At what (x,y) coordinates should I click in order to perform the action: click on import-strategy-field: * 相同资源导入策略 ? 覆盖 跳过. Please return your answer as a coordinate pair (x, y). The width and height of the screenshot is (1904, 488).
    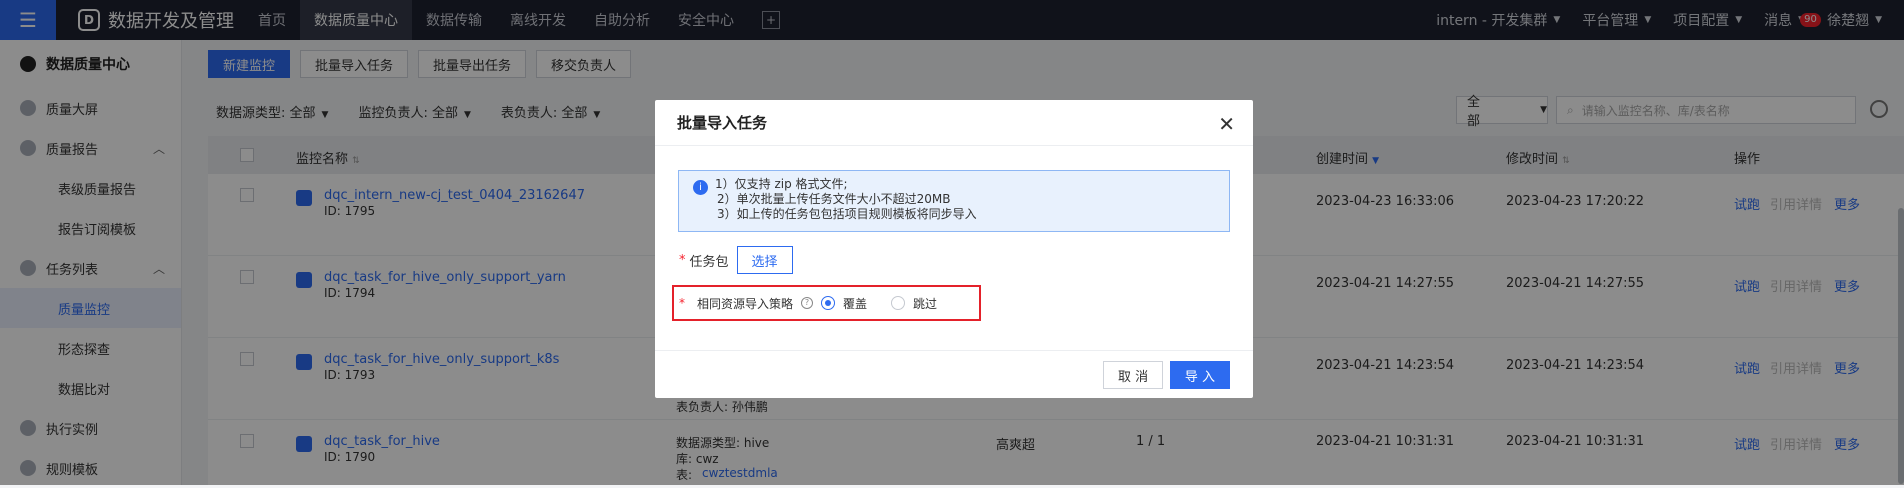
    Looking at the image, I should click on (826, 303).